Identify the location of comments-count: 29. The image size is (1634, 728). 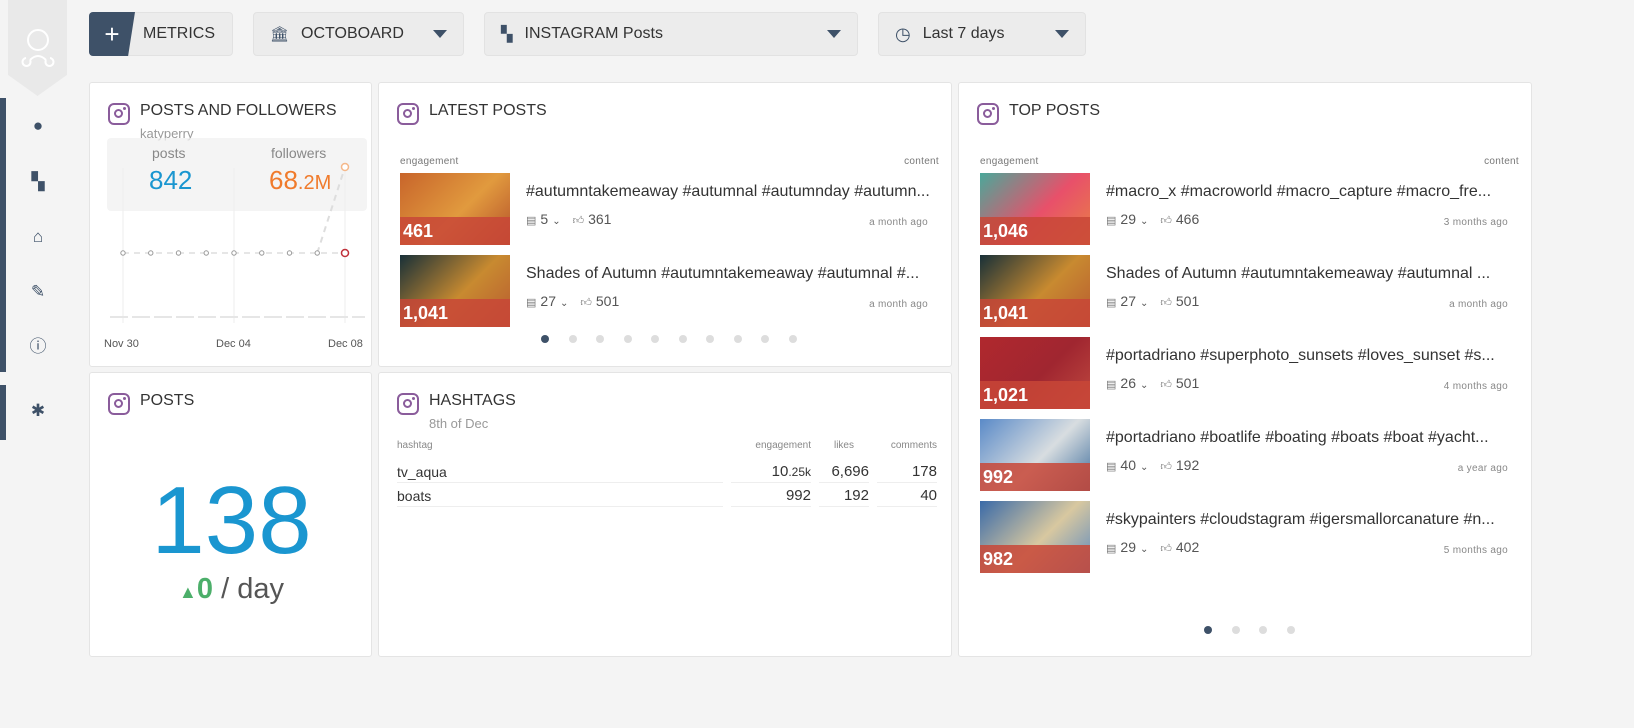
(1128, 219).